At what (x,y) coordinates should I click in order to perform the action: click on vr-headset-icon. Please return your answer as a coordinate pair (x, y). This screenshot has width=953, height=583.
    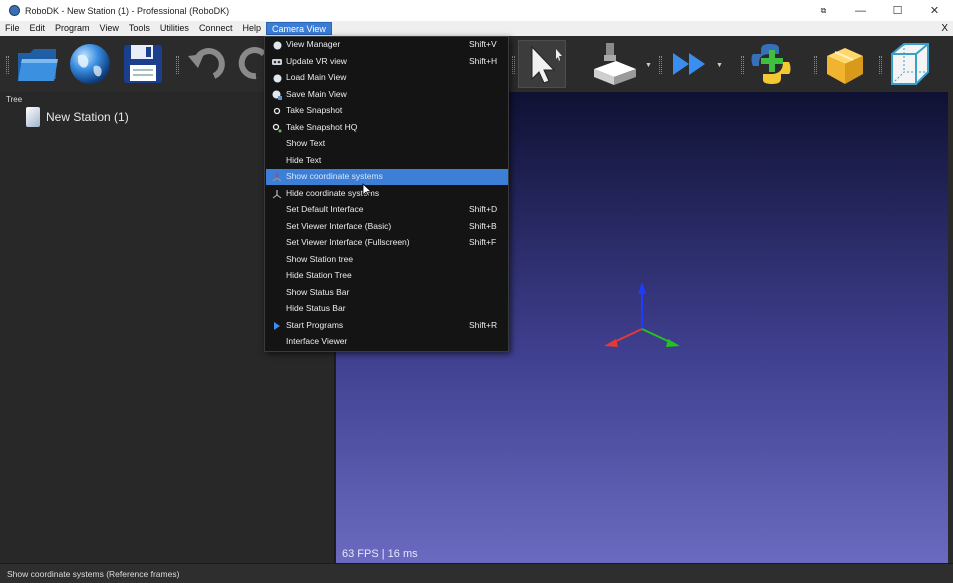
    Looking at the image, I should click on (277, 62).